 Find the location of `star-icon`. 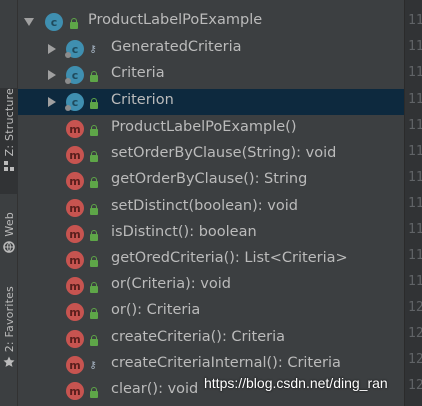

star-icon is located at coordinates (9, 362).